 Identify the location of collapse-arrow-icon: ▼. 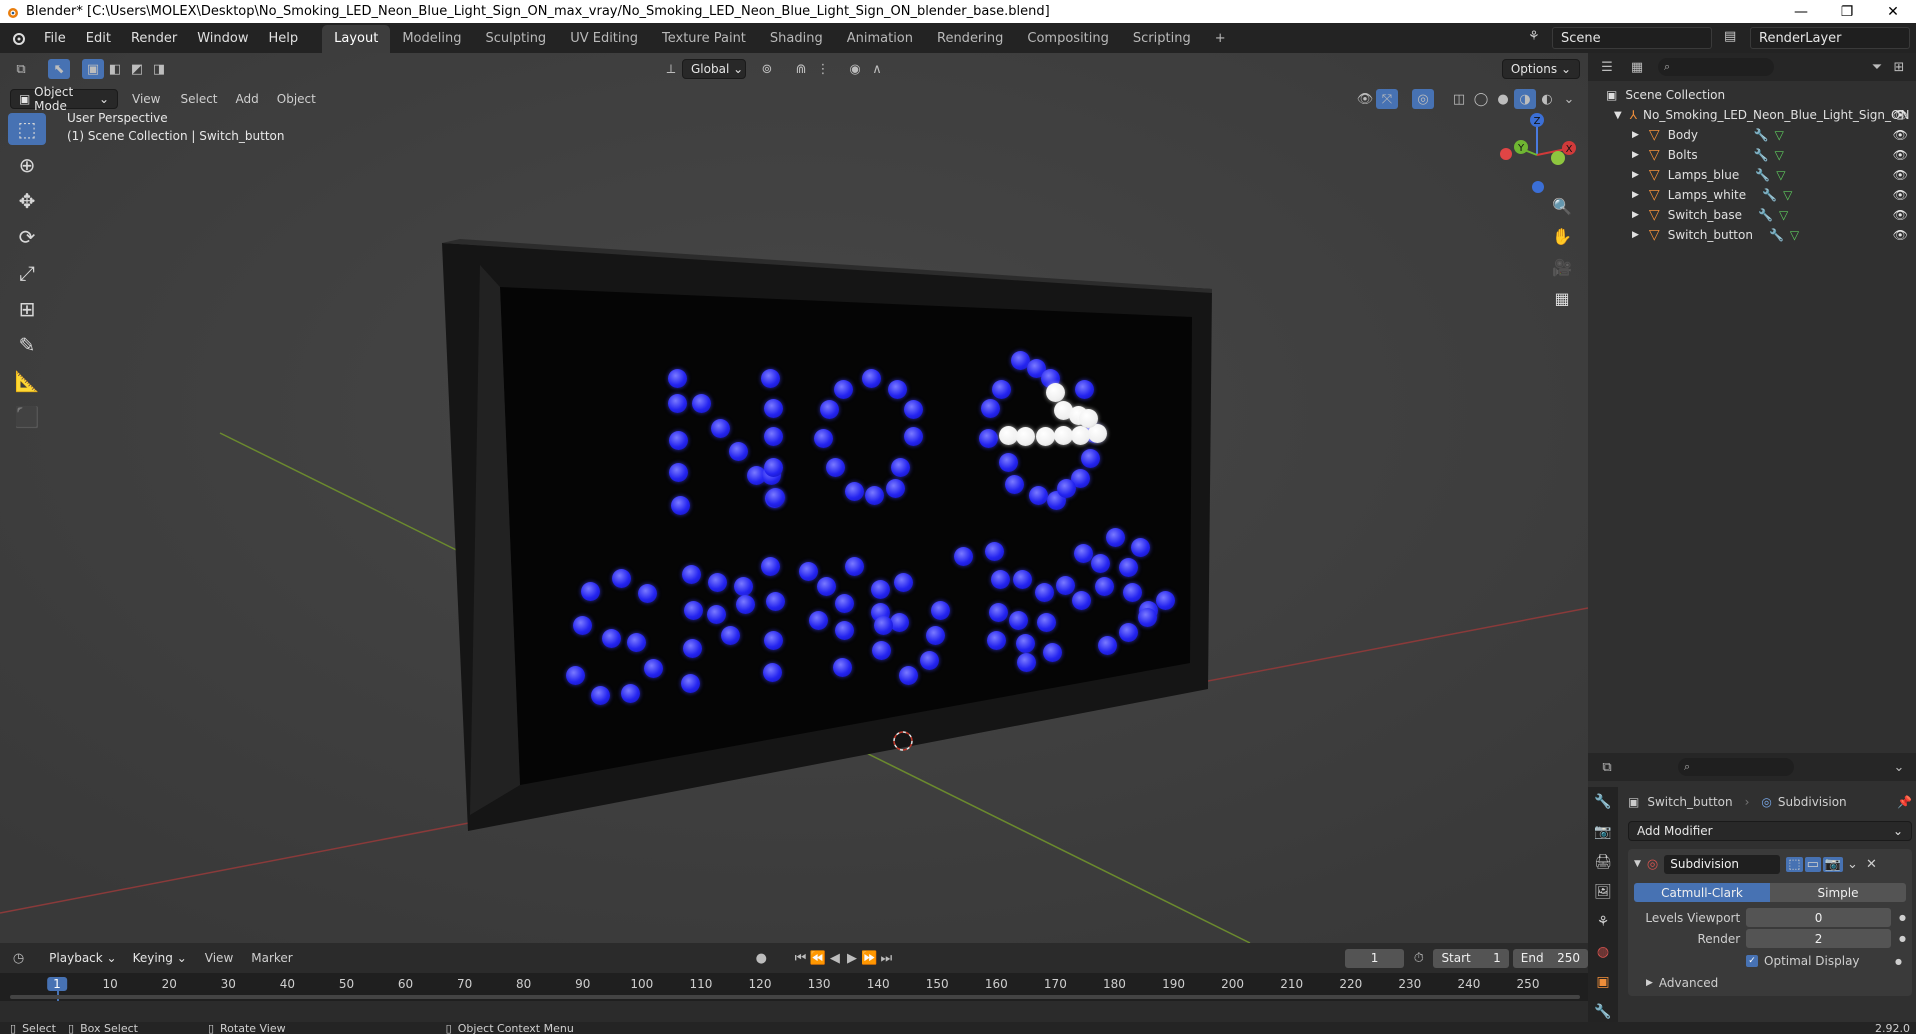
(1618, 115).